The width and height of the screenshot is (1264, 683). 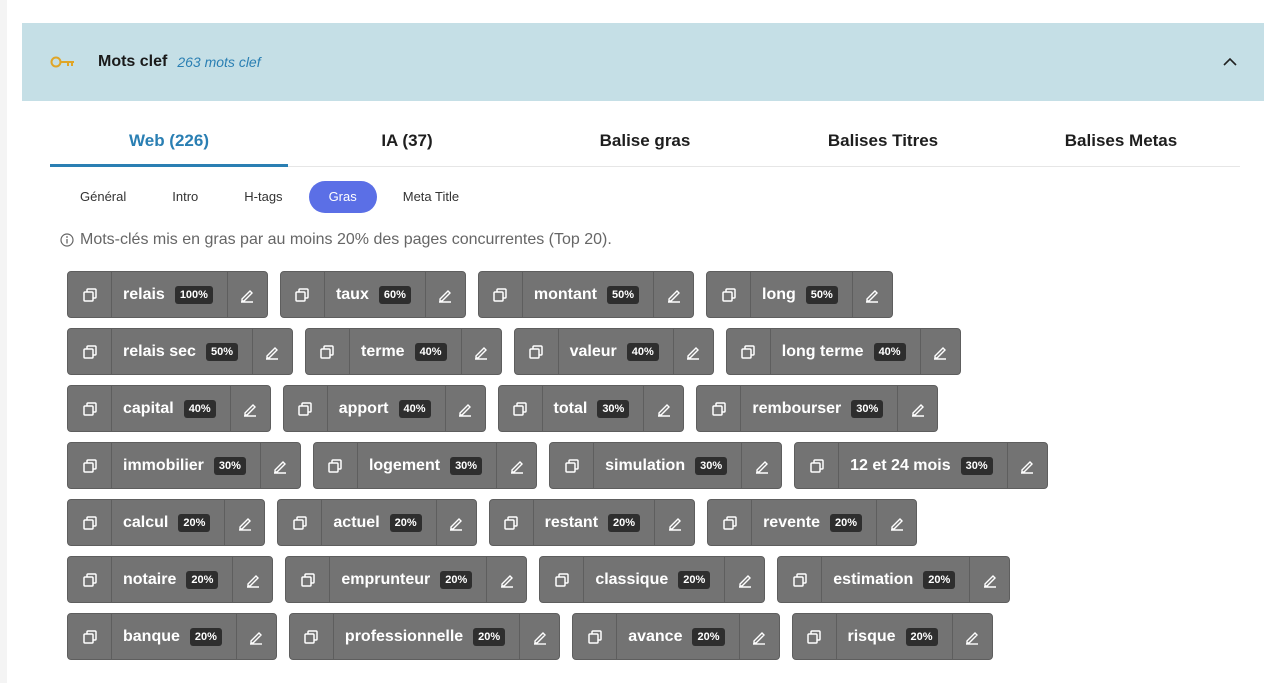 What do you see at coordinates (169, 142) in the screenshot?
I see `tab-0: Web (226)` at bounding box center [169, 142].